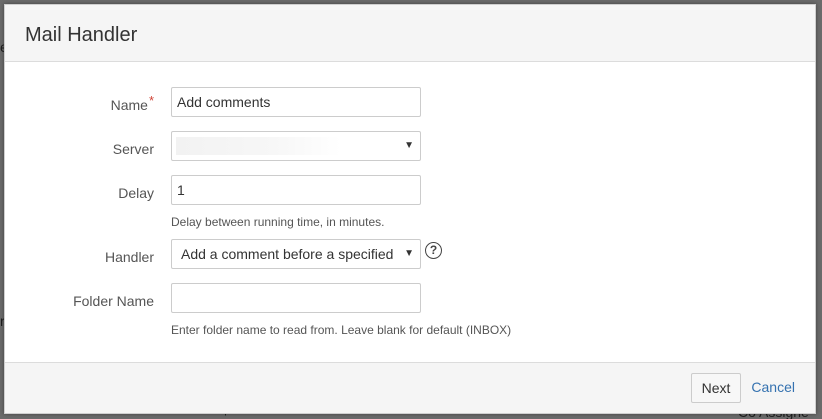 The image size is (822, 419). Describe the element at coordinates (296, 102) in the screenshot. I see `name-input: Add comments` at that location.